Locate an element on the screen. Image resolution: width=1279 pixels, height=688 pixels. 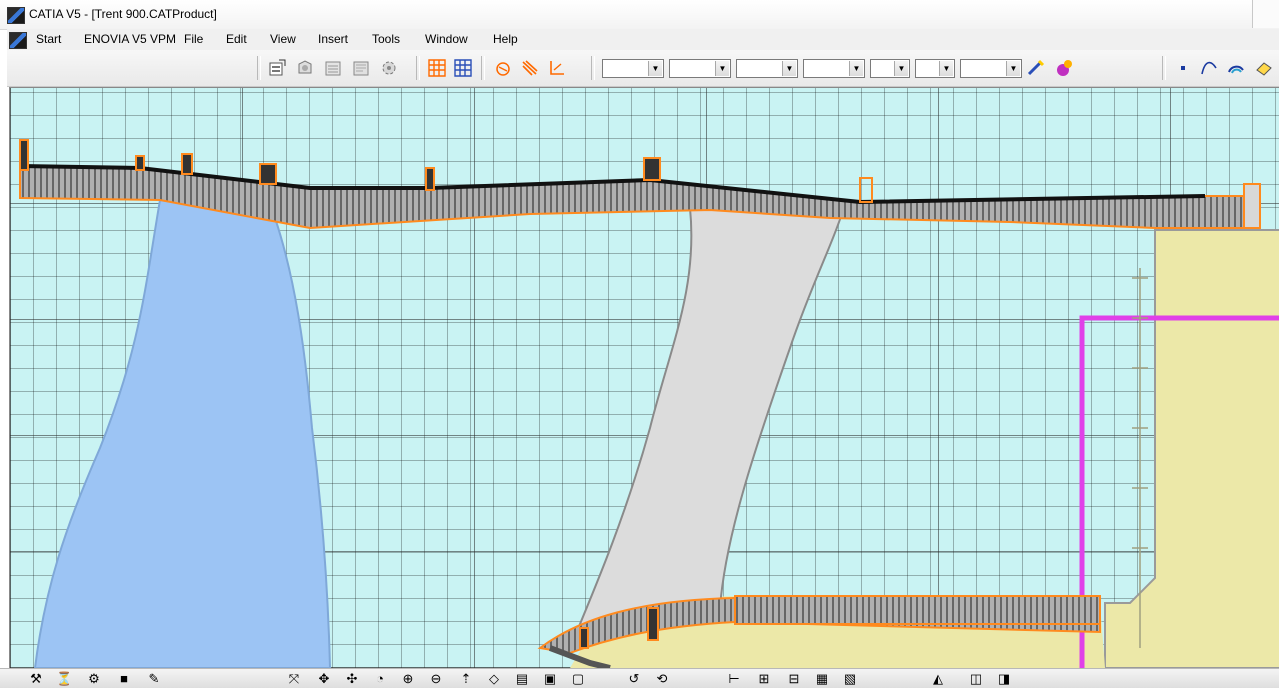
combo-layer: ▼ is located at coordinates (935, 68).